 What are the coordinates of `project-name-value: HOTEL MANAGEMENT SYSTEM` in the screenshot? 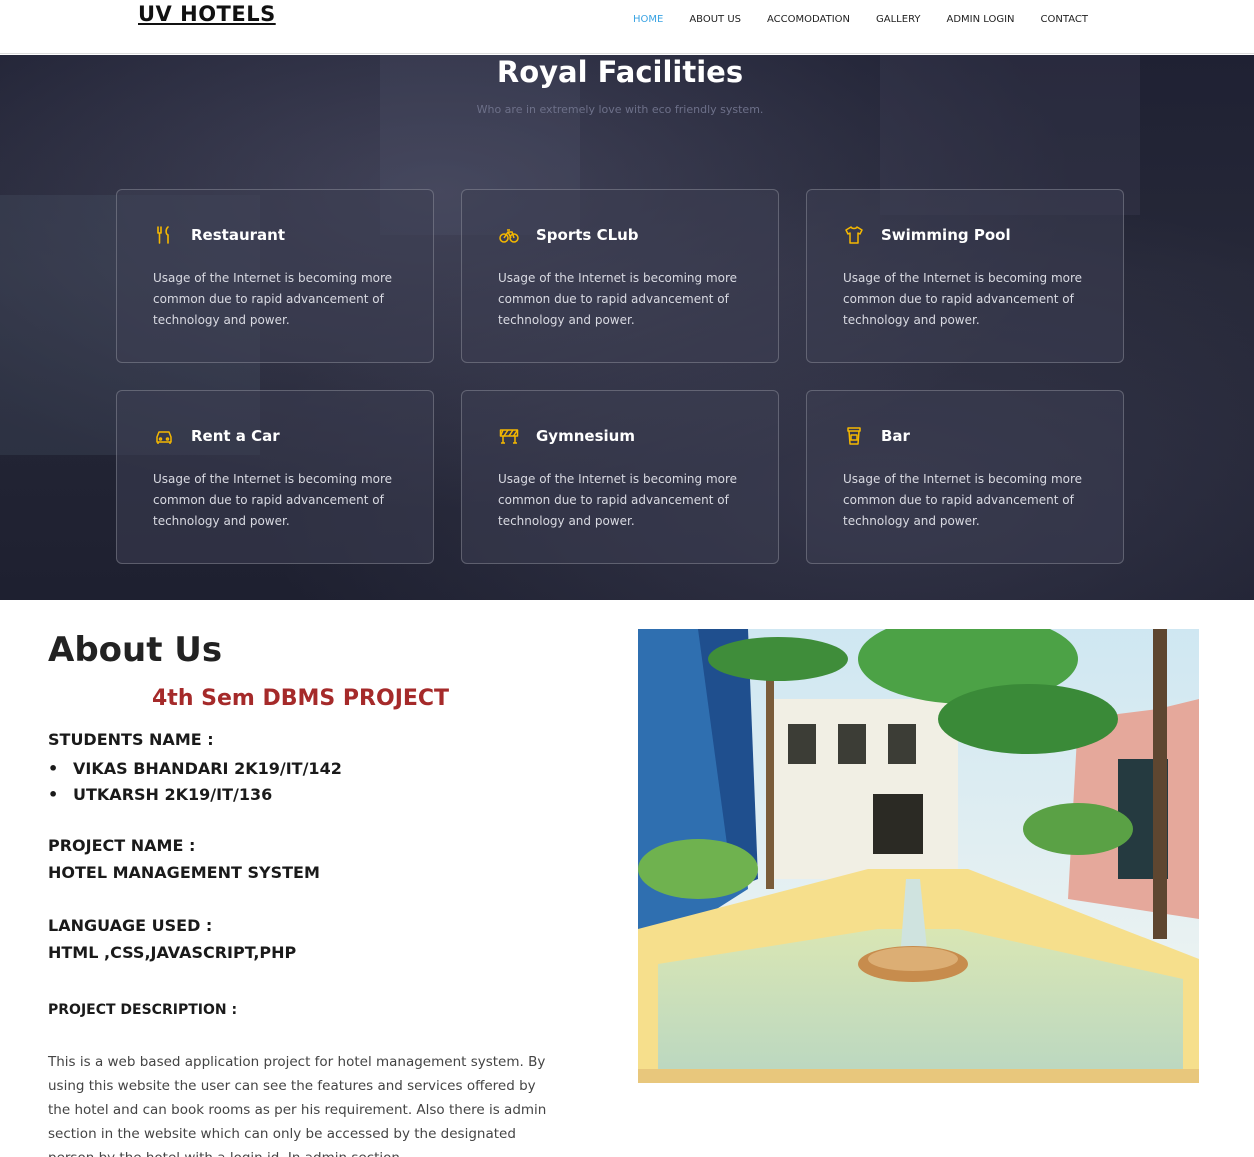 It's located at (184, 872).